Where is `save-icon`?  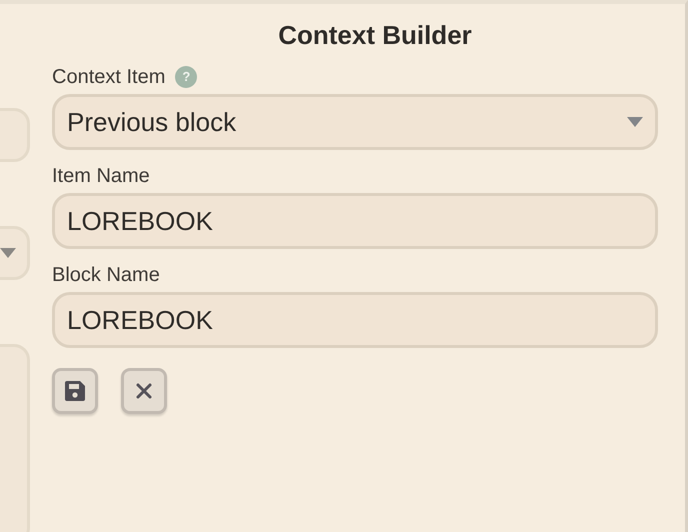
save-icon is located at coordinates (75, 391).